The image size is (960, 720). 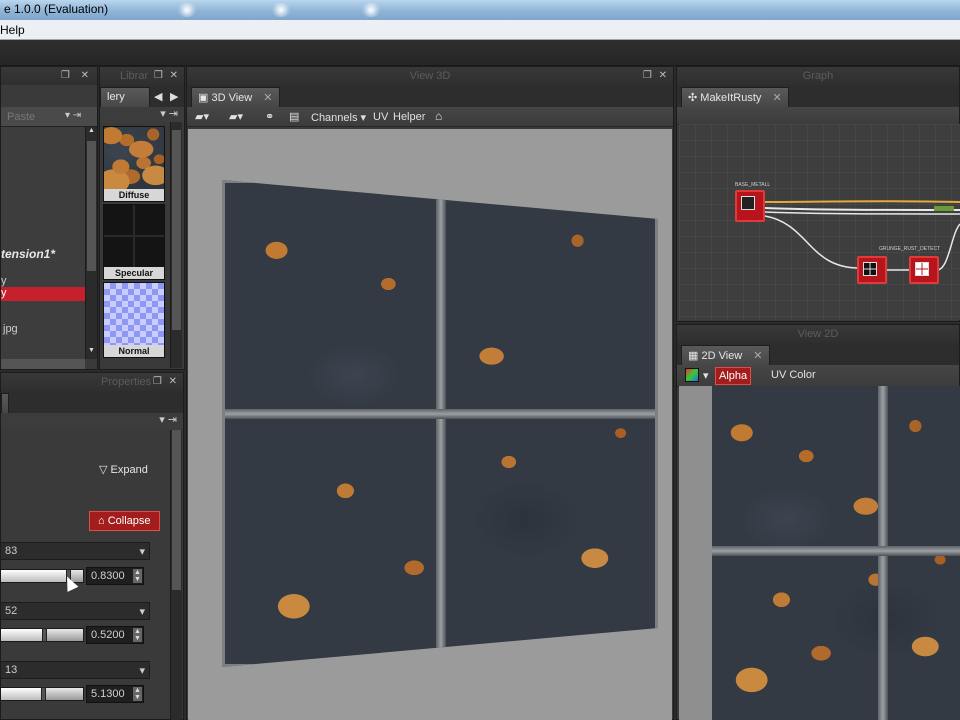 I want to click on lock-icon: ▤, so click(x=294, y=116).